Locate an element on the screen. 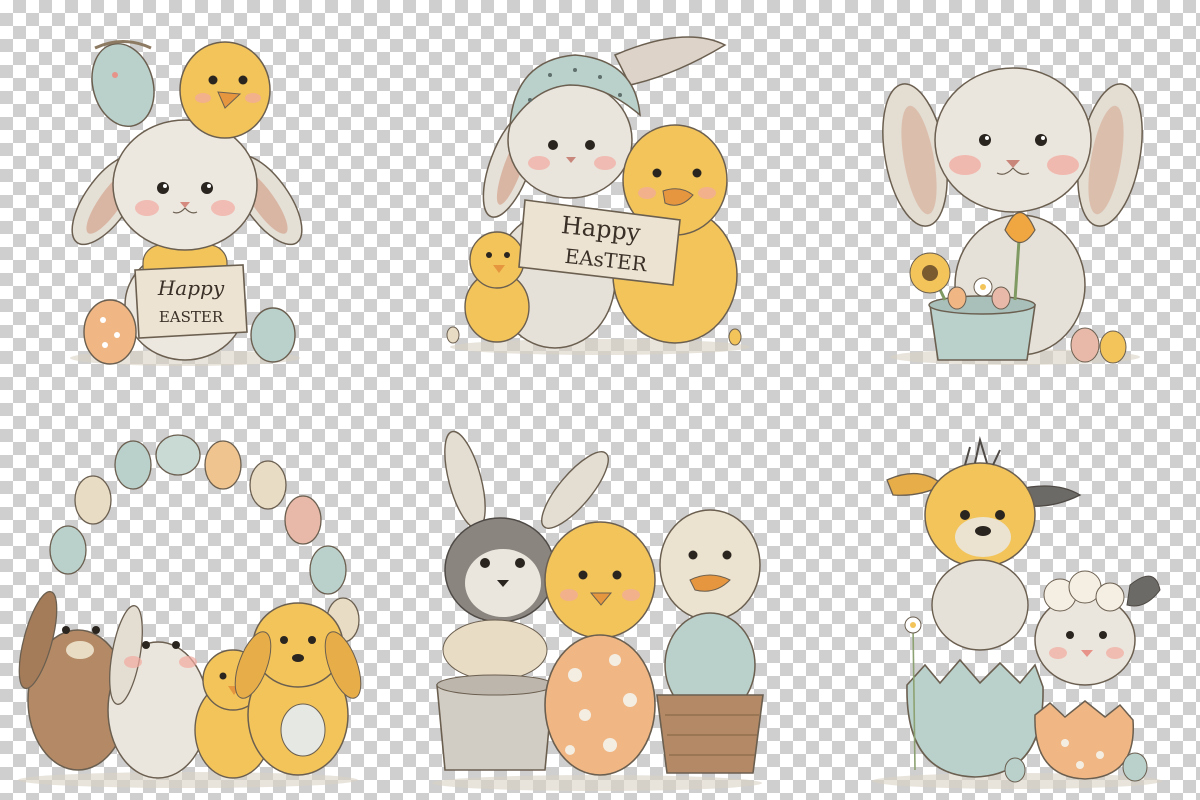 The image size is (1200, 800). illustration-bunny-and-duck-sign: Happy EAsTER is located at coordinates (600, 190).